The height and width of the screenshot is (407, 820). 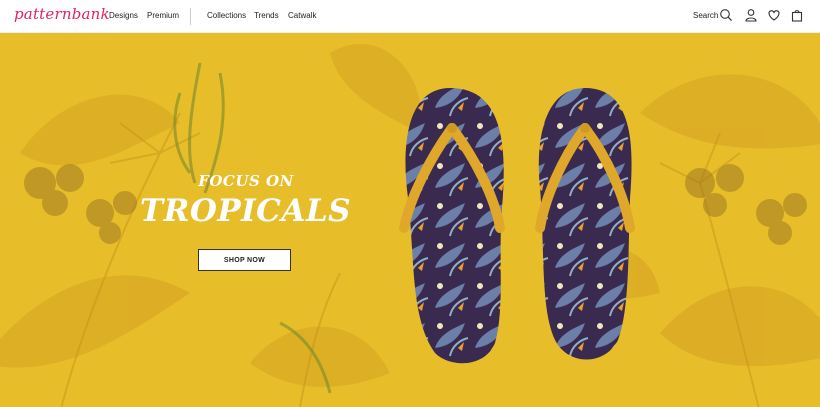 What do you see at coordinates (226, 15) in the screenshot?
I see `nav-collections: Collections` at bounding box center [226, 15].